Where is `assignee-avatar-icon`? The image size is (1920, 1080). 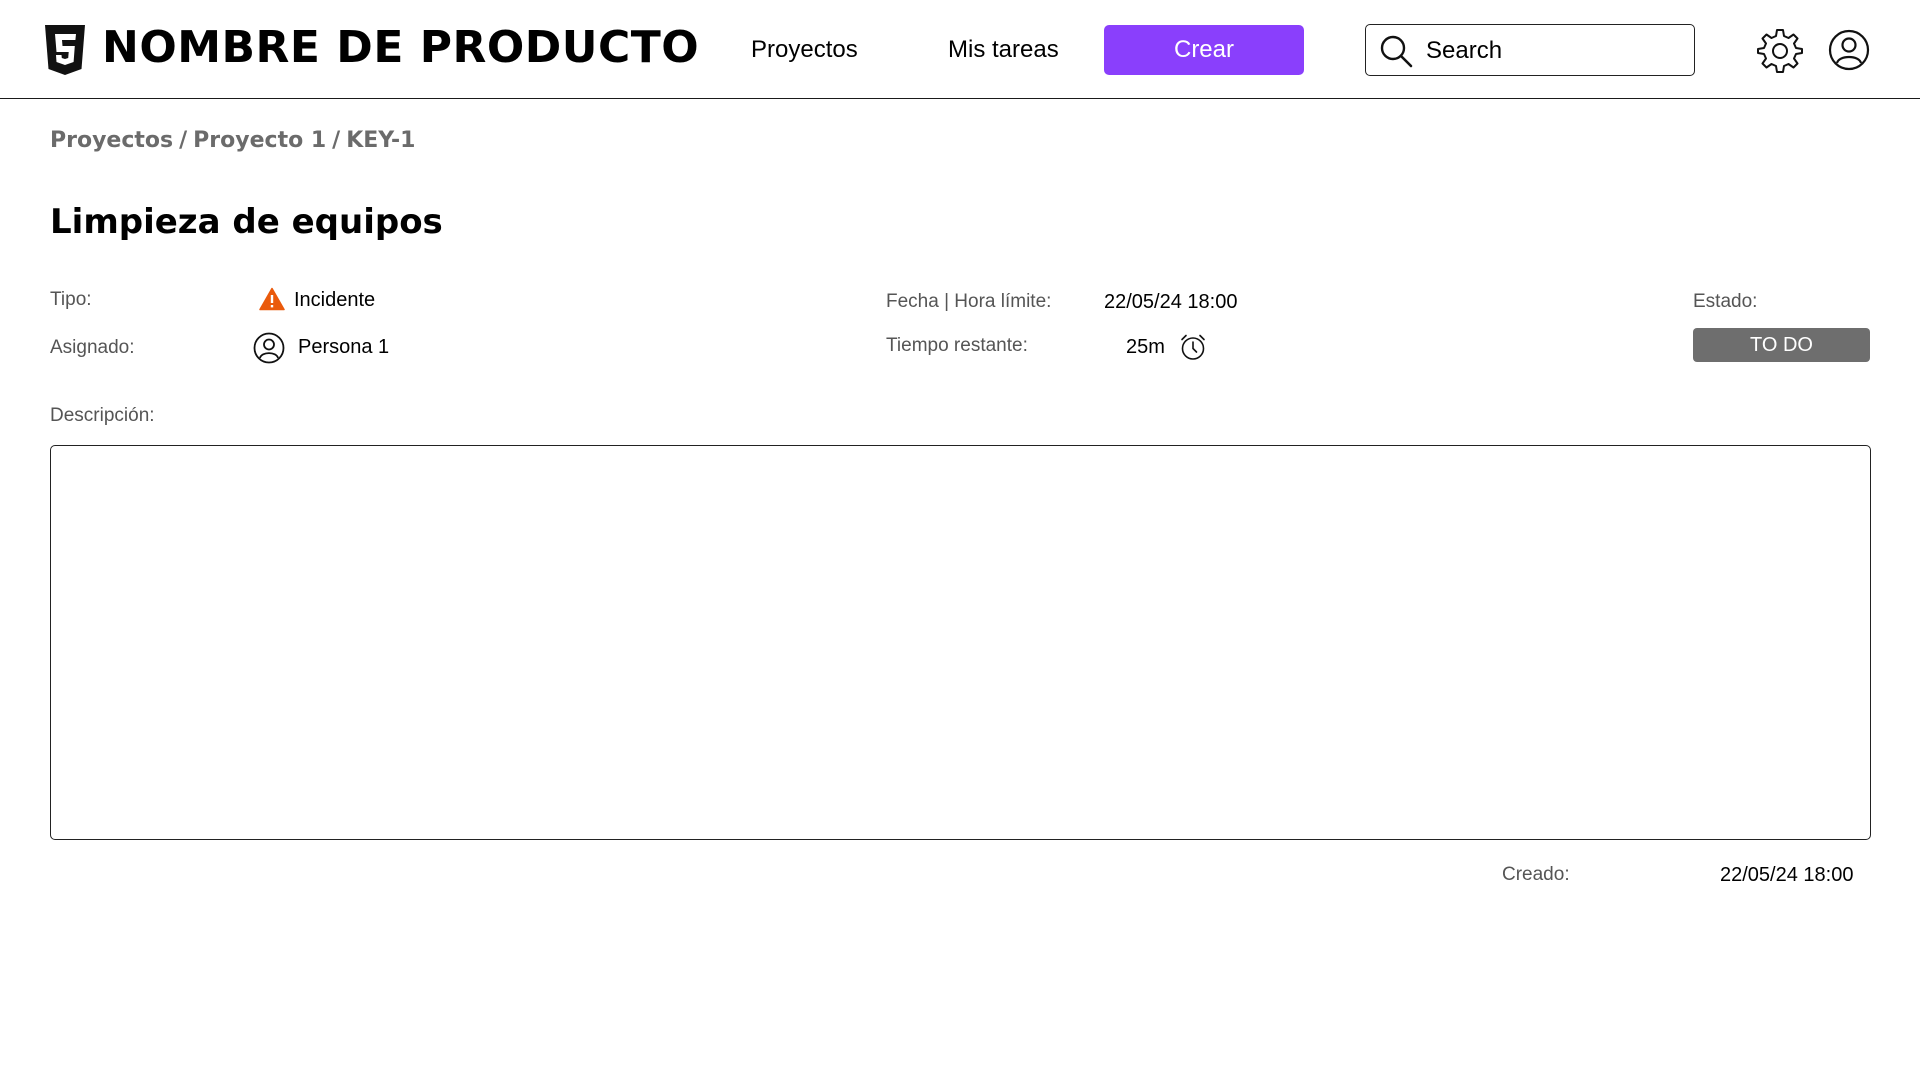 assignee-avatar-icon is located at coordinates (269, 348).